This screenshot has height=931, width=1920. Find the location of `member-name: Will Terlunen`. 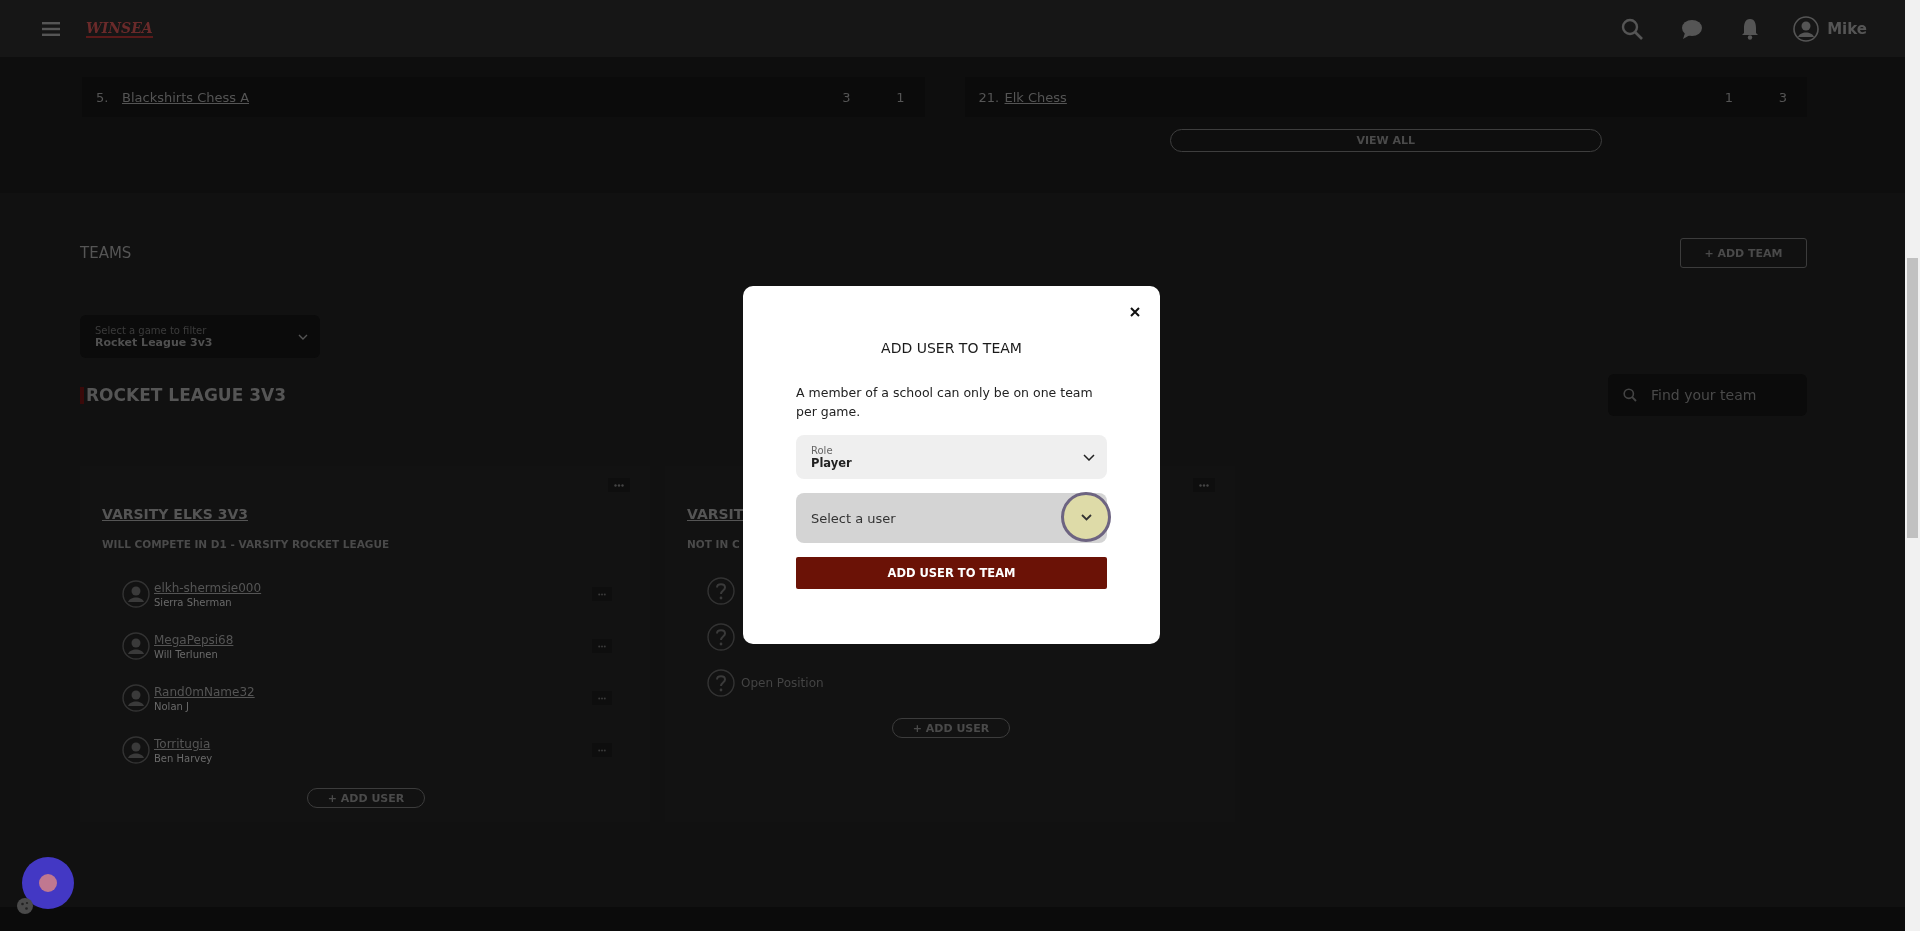

member-name: Will Terlunen is located at coordinates (186, 654).